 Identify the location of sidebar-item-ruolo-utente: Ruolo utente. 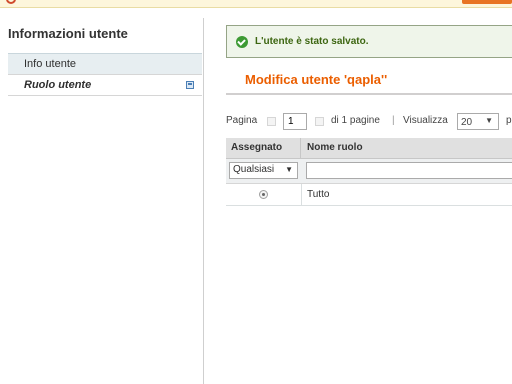
(105, 85).